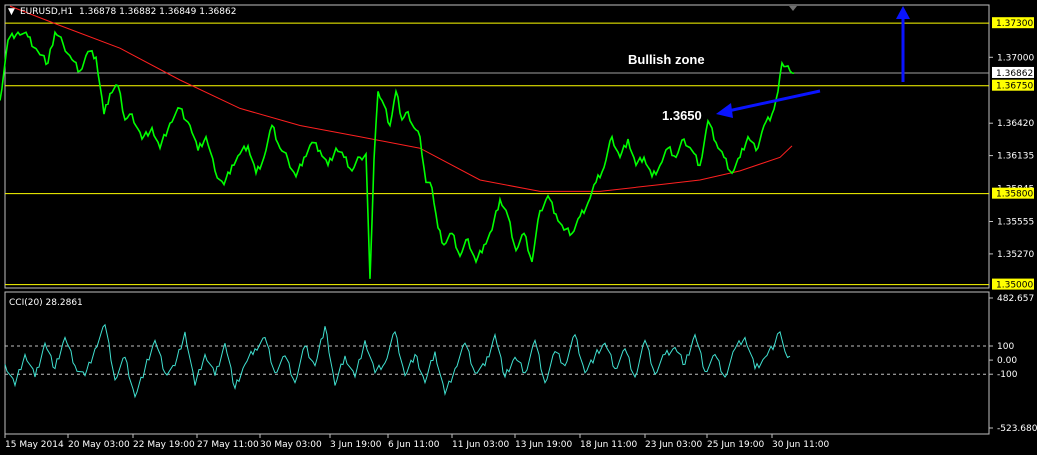 The image size is (1037, 455). Describe the element at coordinates (1015, 124) in the screenshot. I see `price-tick-label: 1.36420` at that location.